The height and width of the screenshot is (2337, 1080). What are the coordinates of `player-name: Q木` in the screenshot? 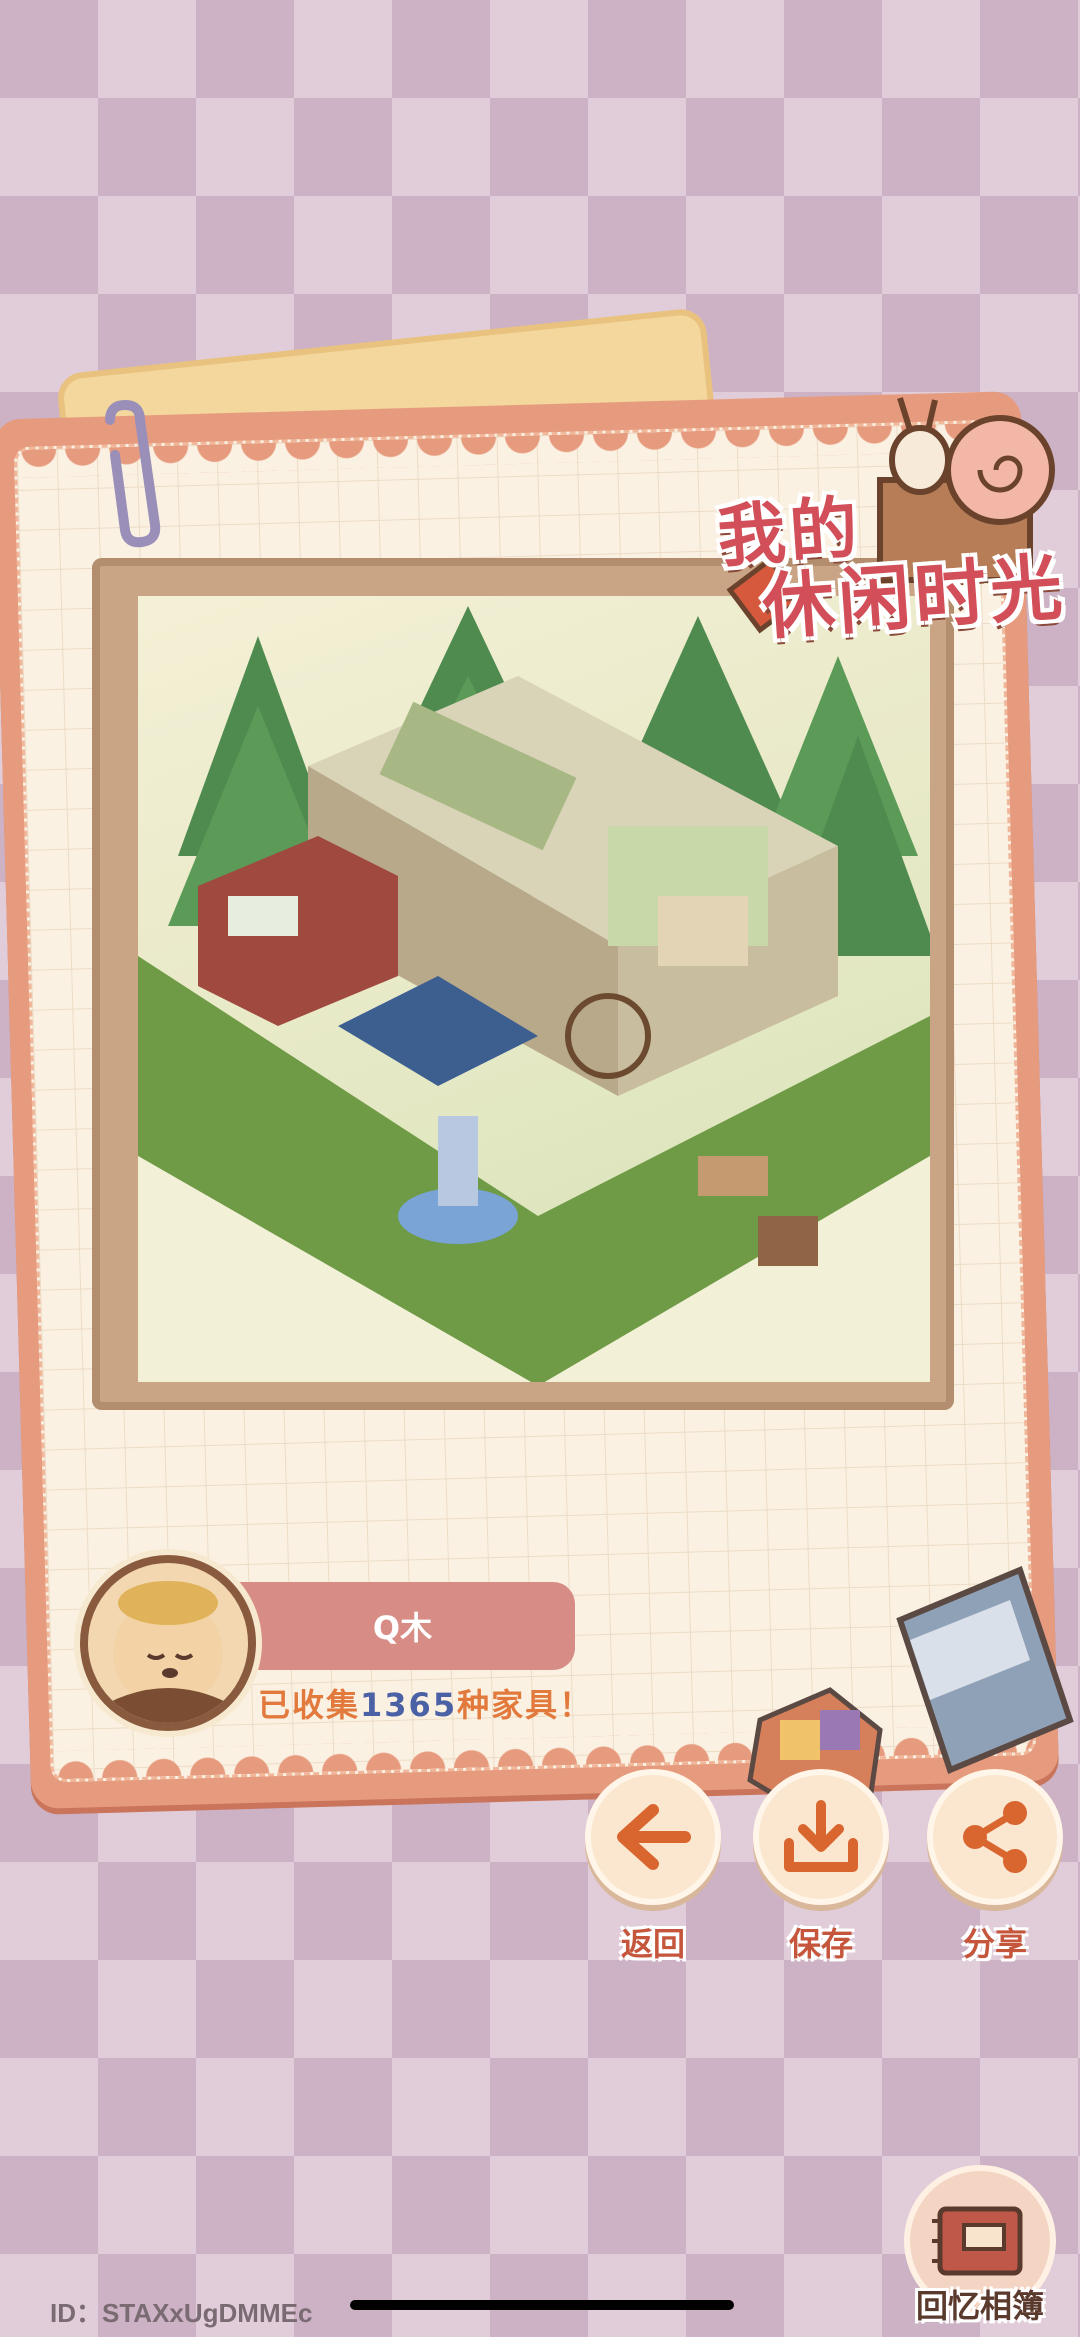 It's located at (402, 1628).